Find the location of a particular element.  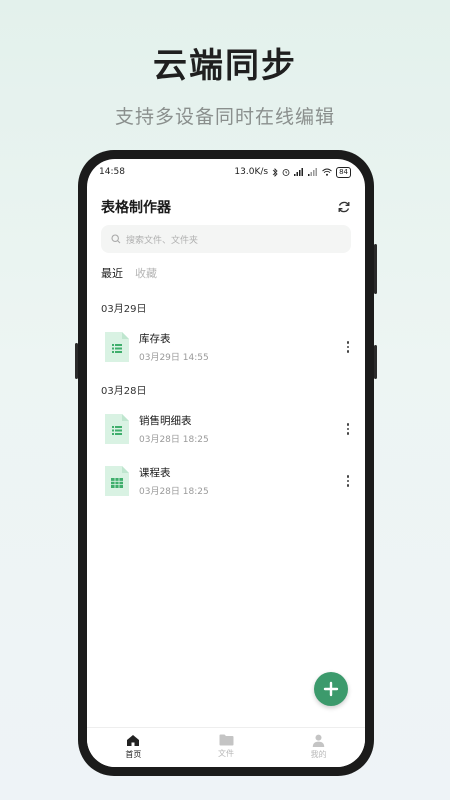

nav-profile: 我的 is located at coordinates (318, 747).